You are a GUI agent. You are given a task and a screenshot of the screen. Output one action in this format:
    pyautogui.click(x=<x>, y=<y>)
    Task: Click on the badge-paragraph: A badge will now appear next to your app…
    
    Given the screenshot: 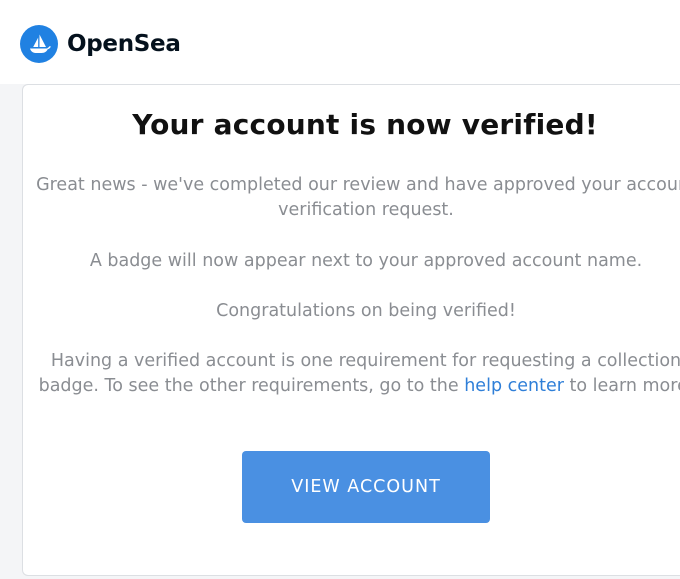 What is the action you would take?
    pyautogui.click(x=366, y=261)
    